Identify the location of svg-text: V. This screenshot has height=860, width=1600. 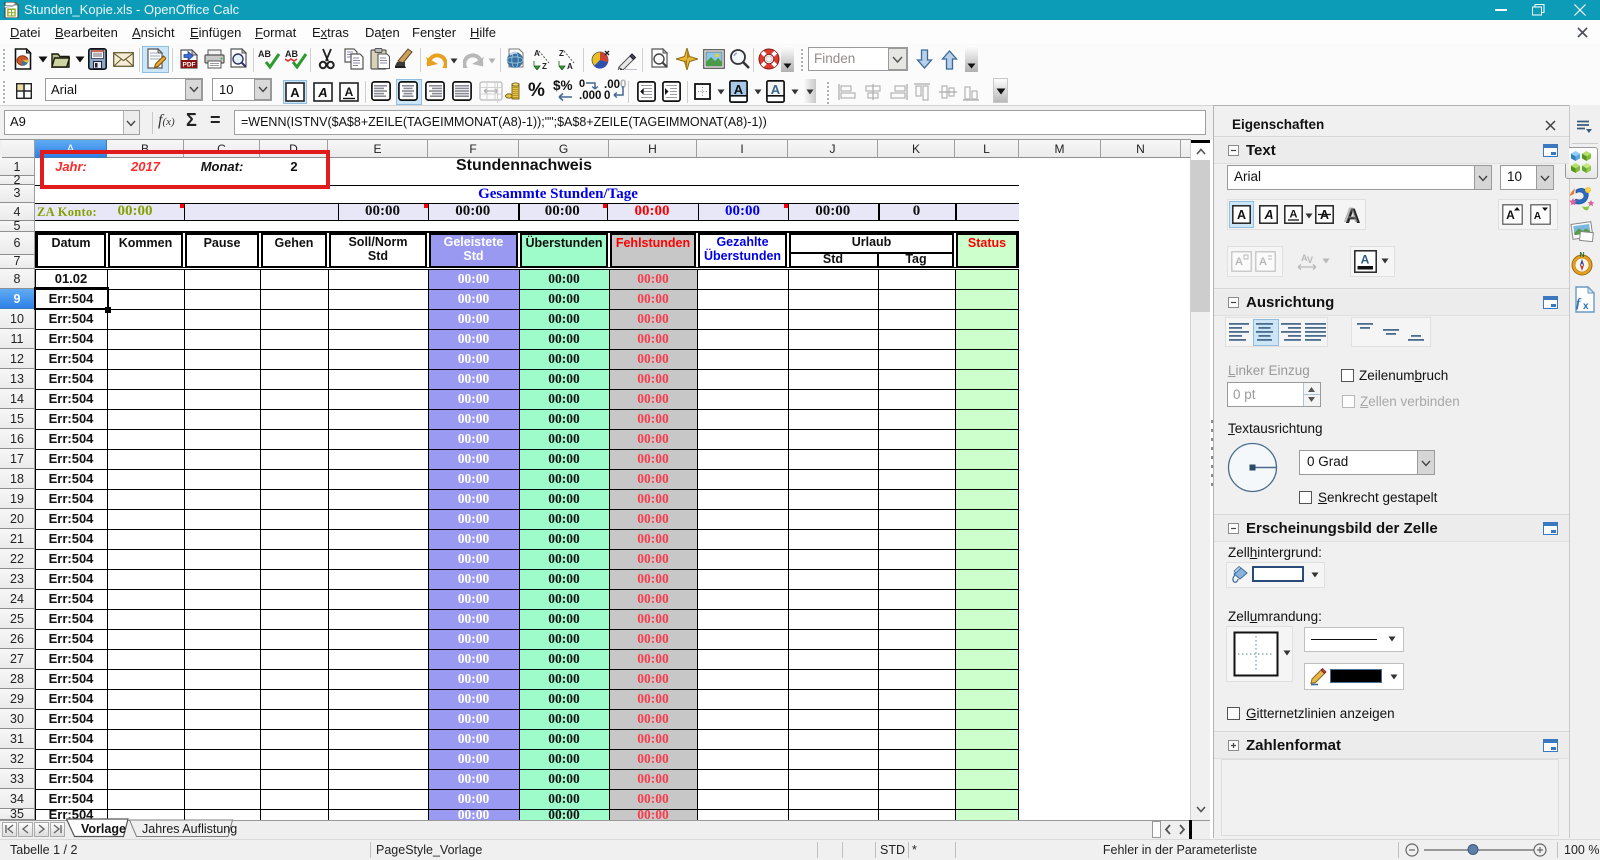
(1310, 260).